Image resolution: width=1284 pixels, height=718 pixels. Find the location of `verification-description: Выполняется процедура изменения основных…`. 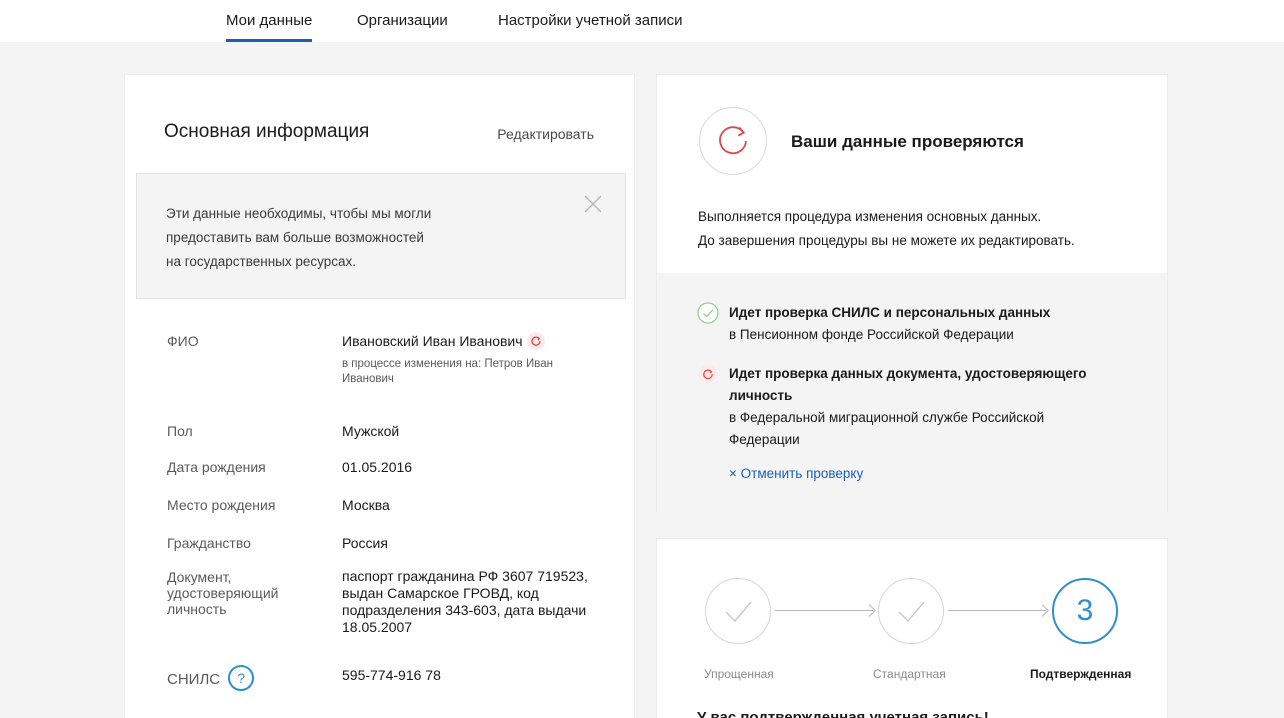

verification-description: Выполняется процедура изменения основных… is located at coordinates (928, 229).